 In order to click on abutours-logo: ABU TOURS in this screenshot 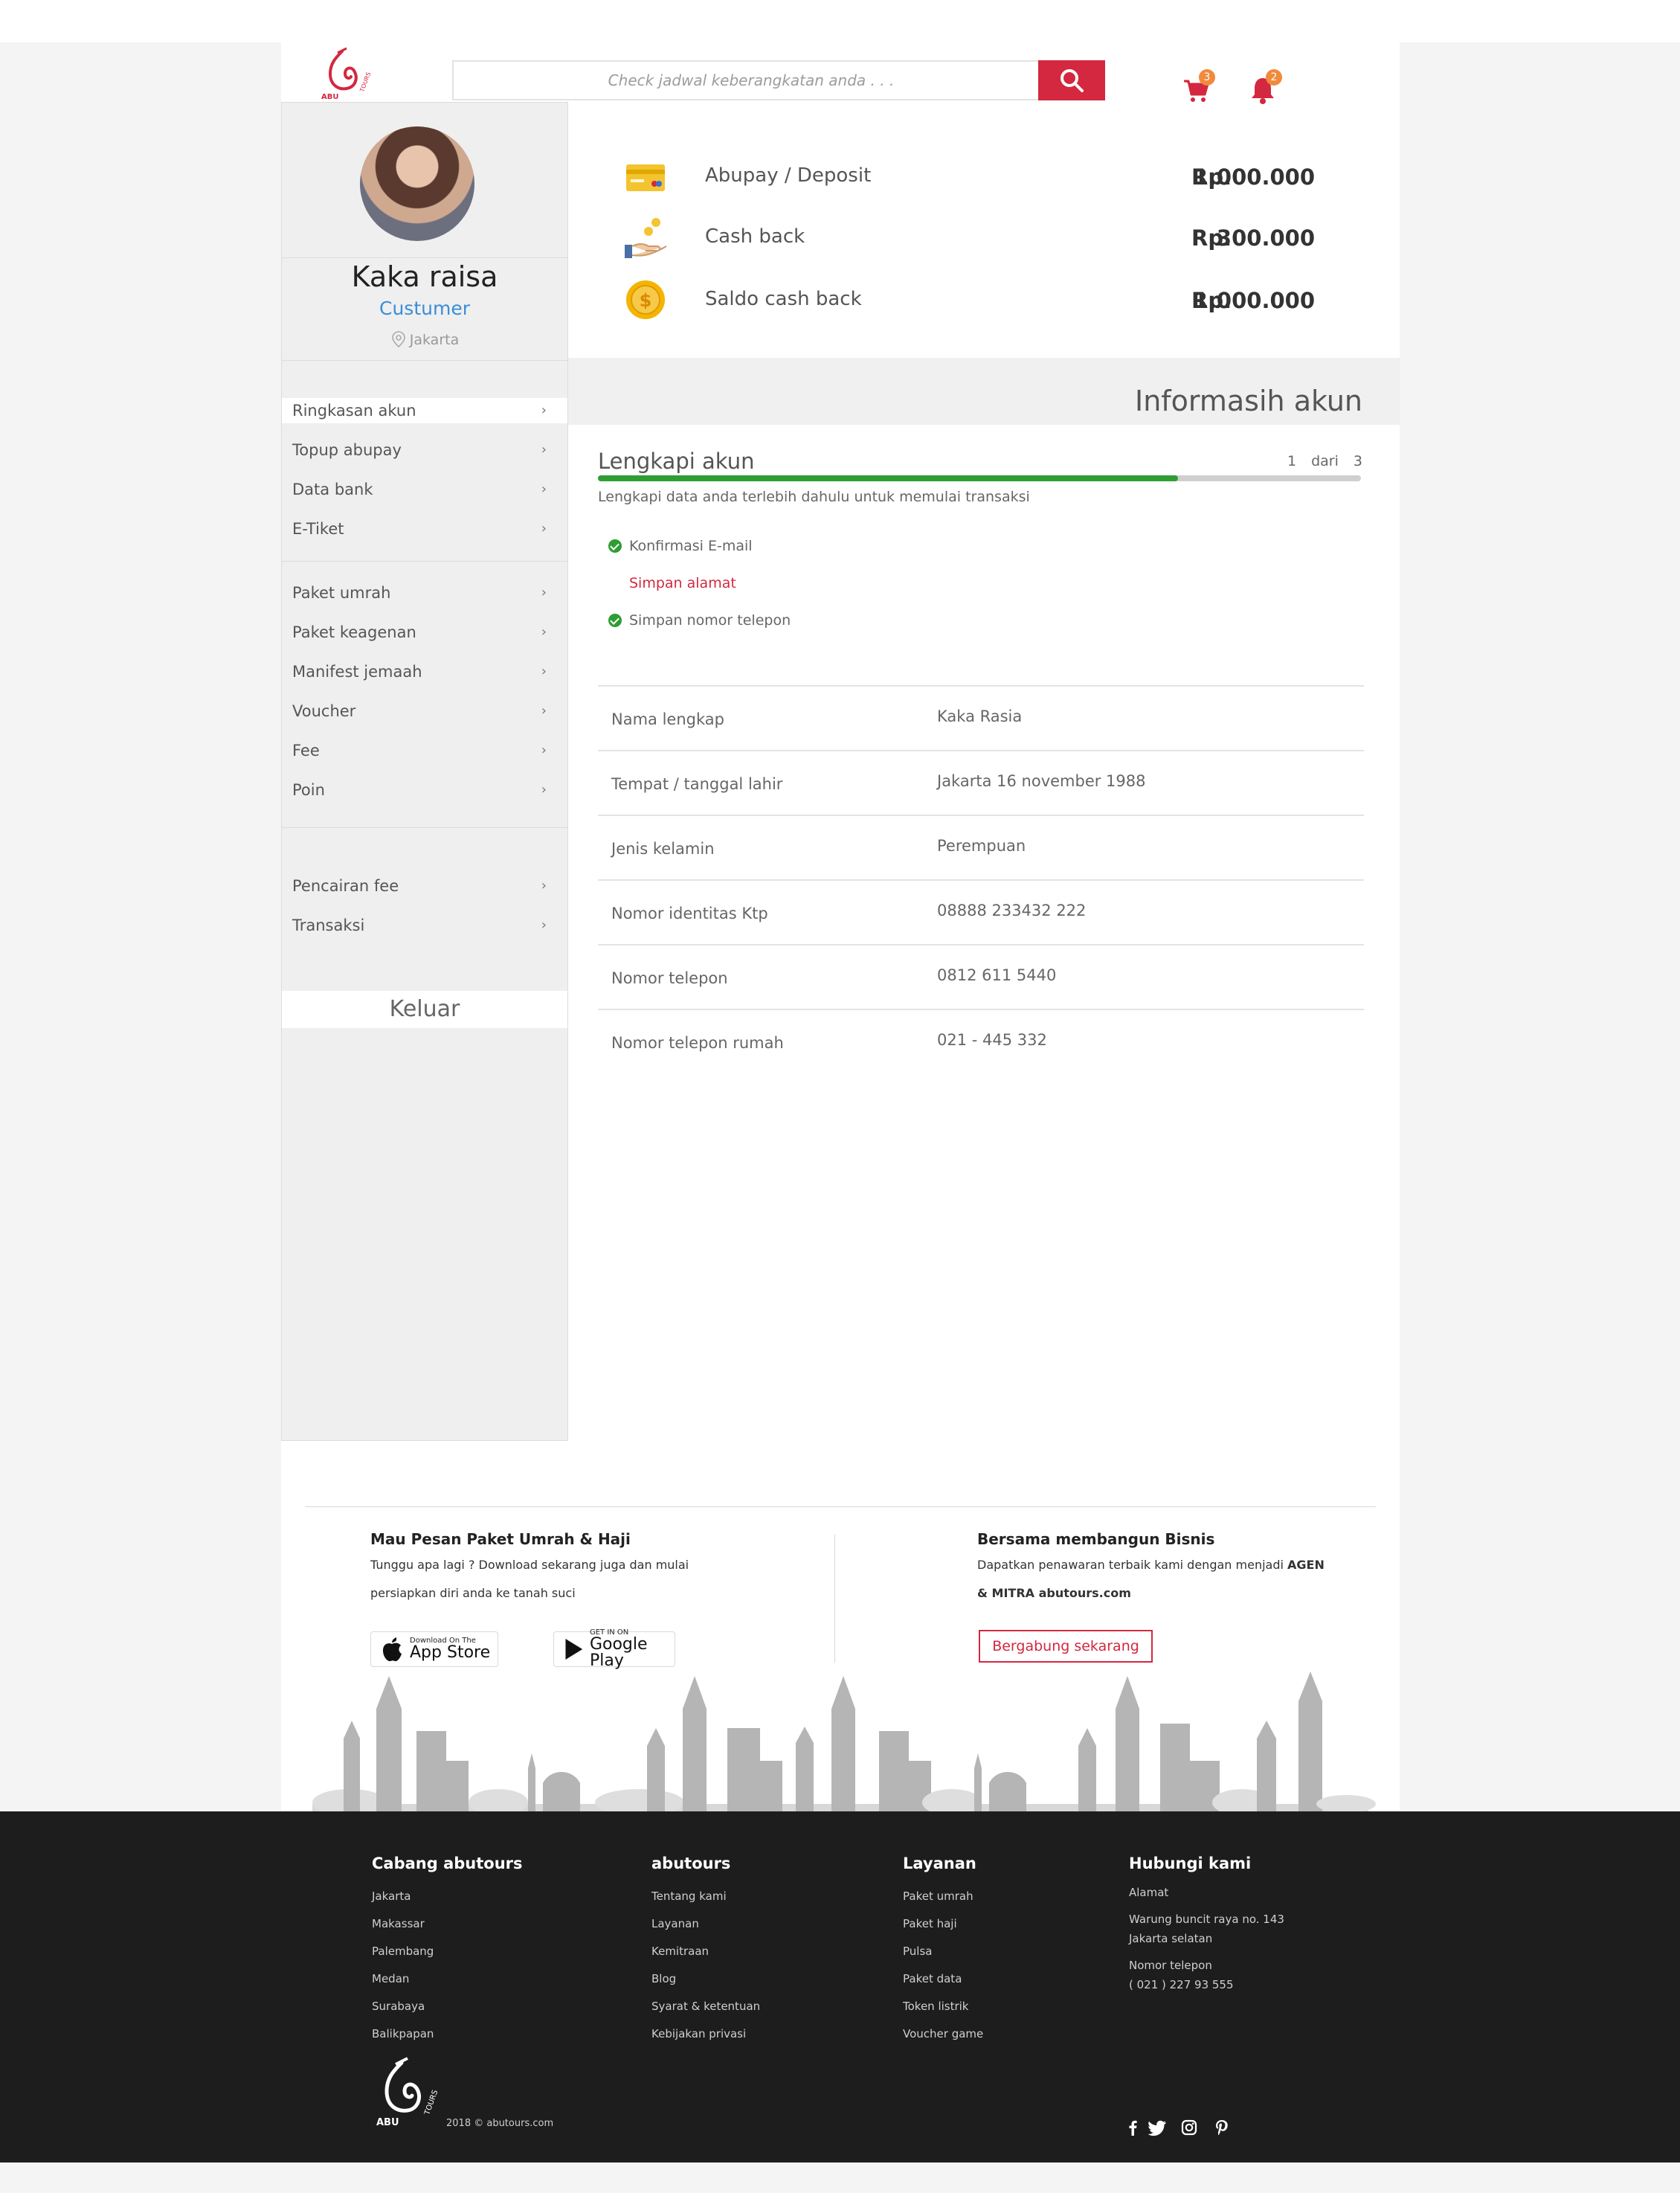, I will do `click(344, 75)`.